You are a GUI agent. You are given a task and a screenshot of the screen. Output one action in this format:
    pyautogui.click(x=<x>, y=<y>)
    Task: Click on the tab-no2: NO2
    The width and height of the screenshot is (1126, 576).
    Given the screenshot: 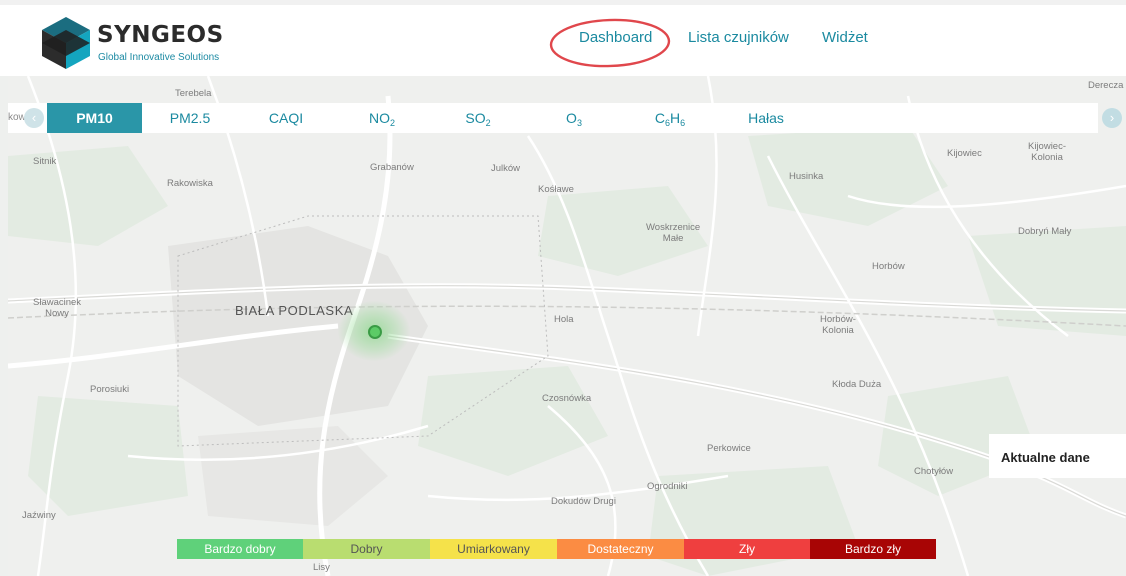 What is the action you would take?
    pyautogui.click(x=382, y=118)
    